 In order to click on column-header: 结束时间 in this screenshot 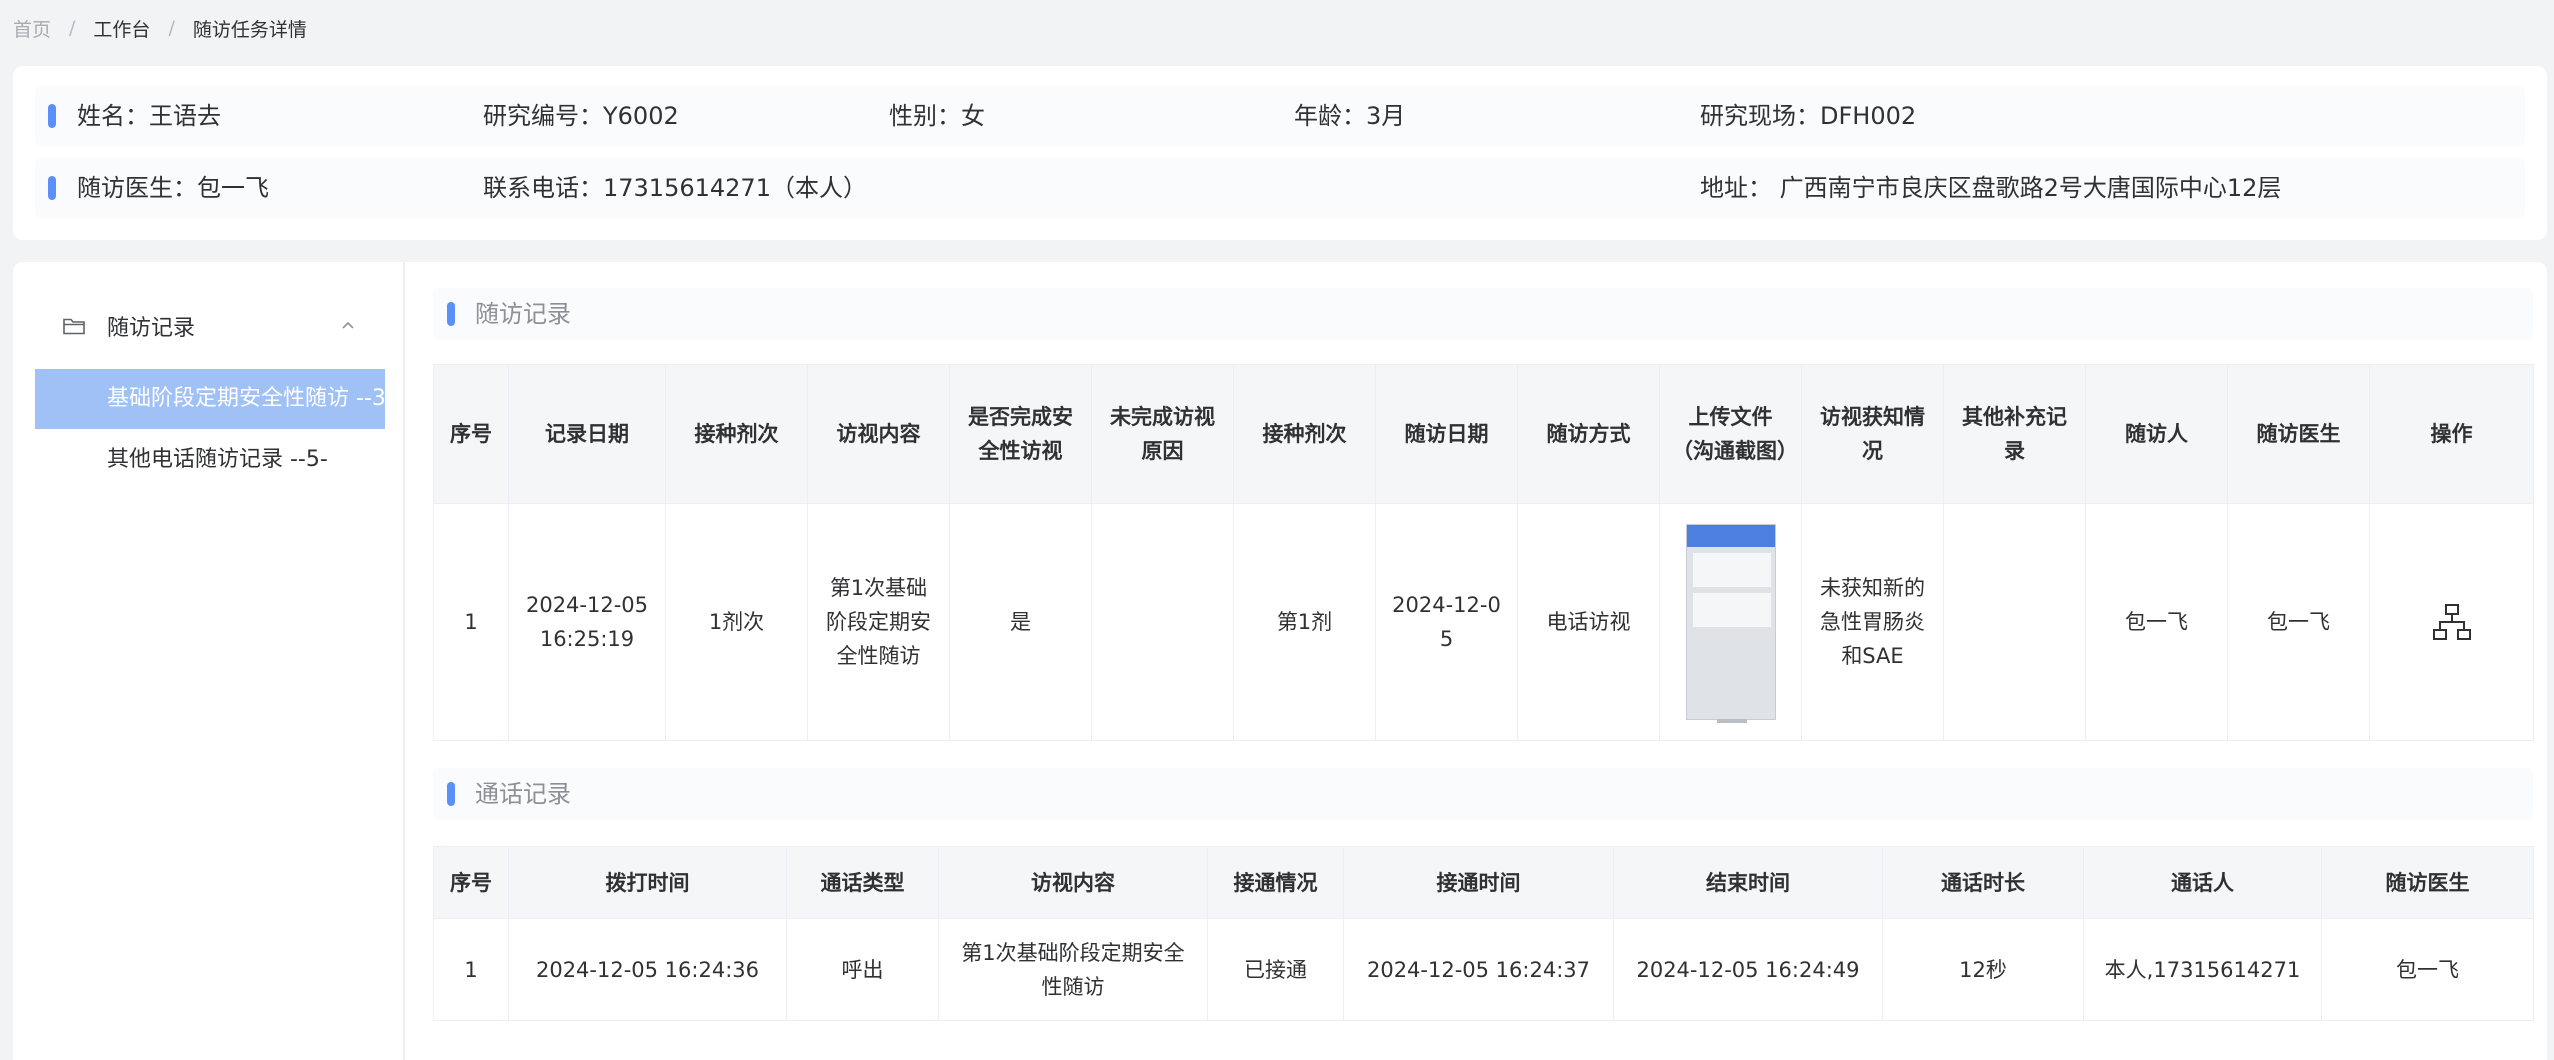, I will do `click(1748, 882)`.